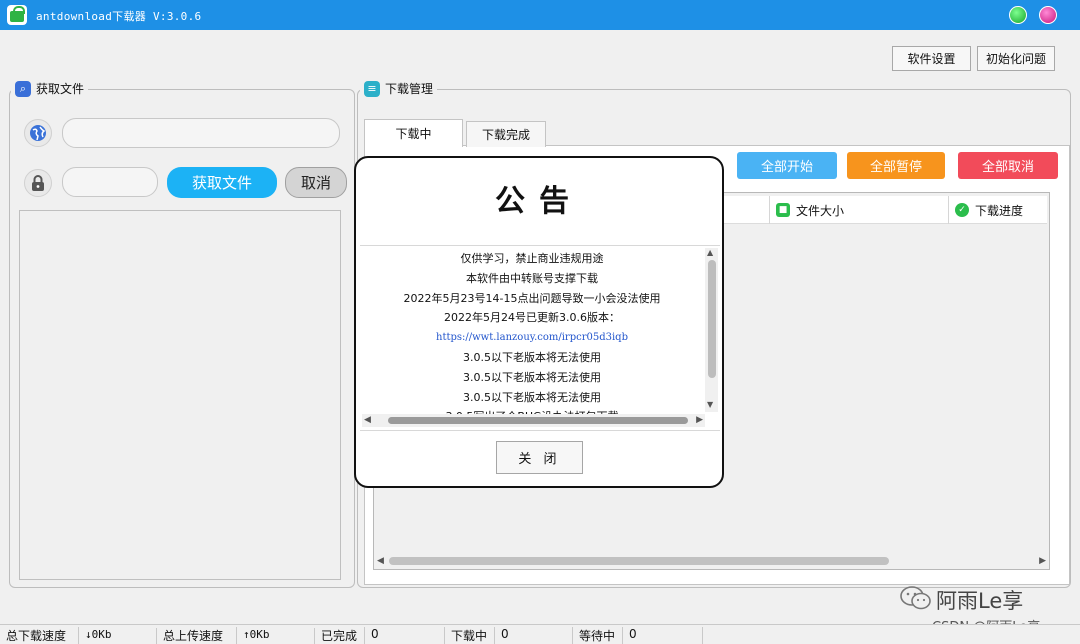 This screenshot has width=1080, height=644. What do you see at coordinates (110, 182) in the screenshot?
I see `password-input` at bounding box center [110, 182].